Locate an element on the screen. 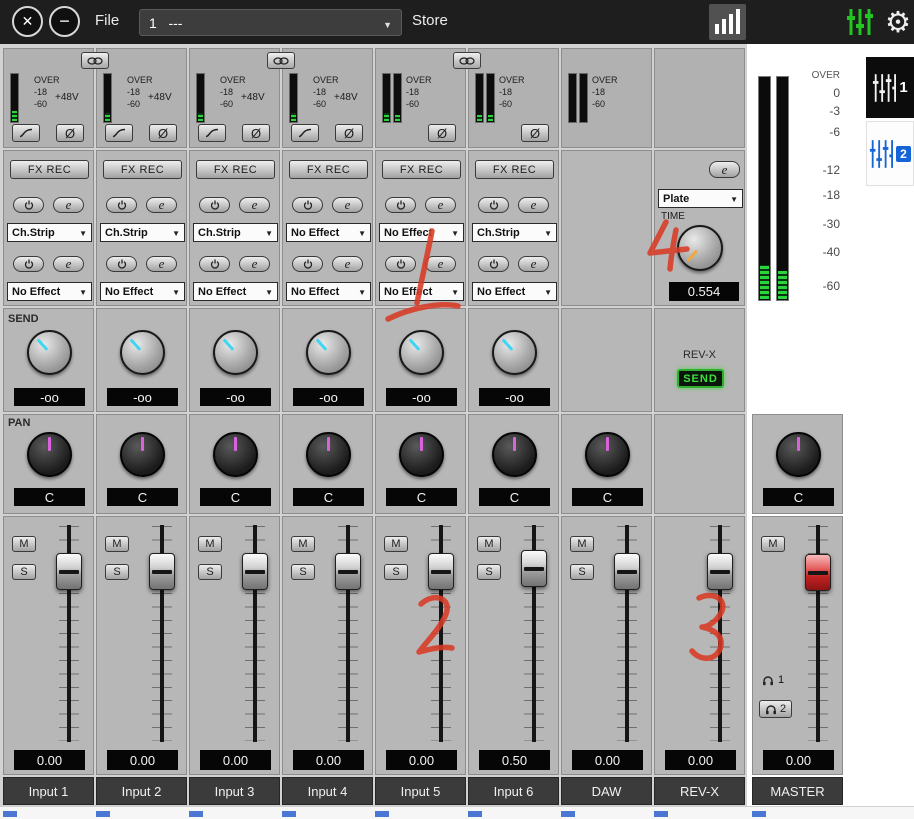 The image size is (914, 819). revx-time-knob is located at coordinates (700, 248).